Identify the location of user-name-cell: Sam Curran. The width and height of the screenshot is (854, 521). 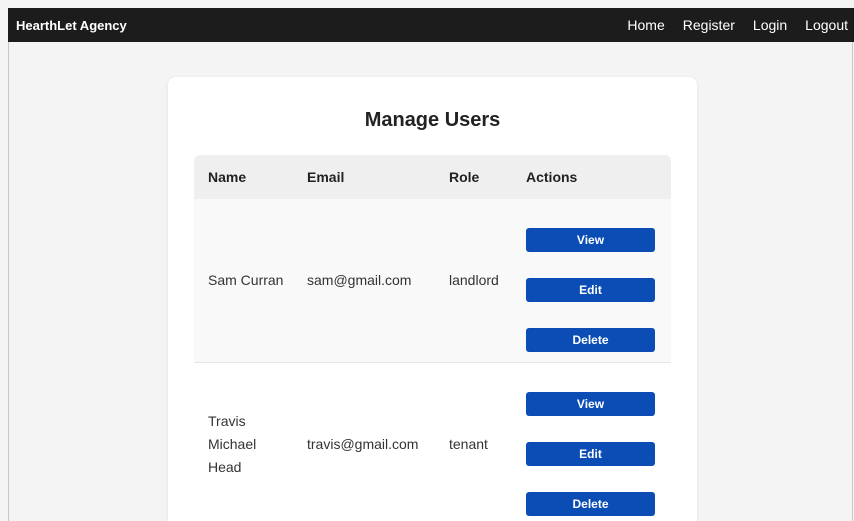
(246, 280).